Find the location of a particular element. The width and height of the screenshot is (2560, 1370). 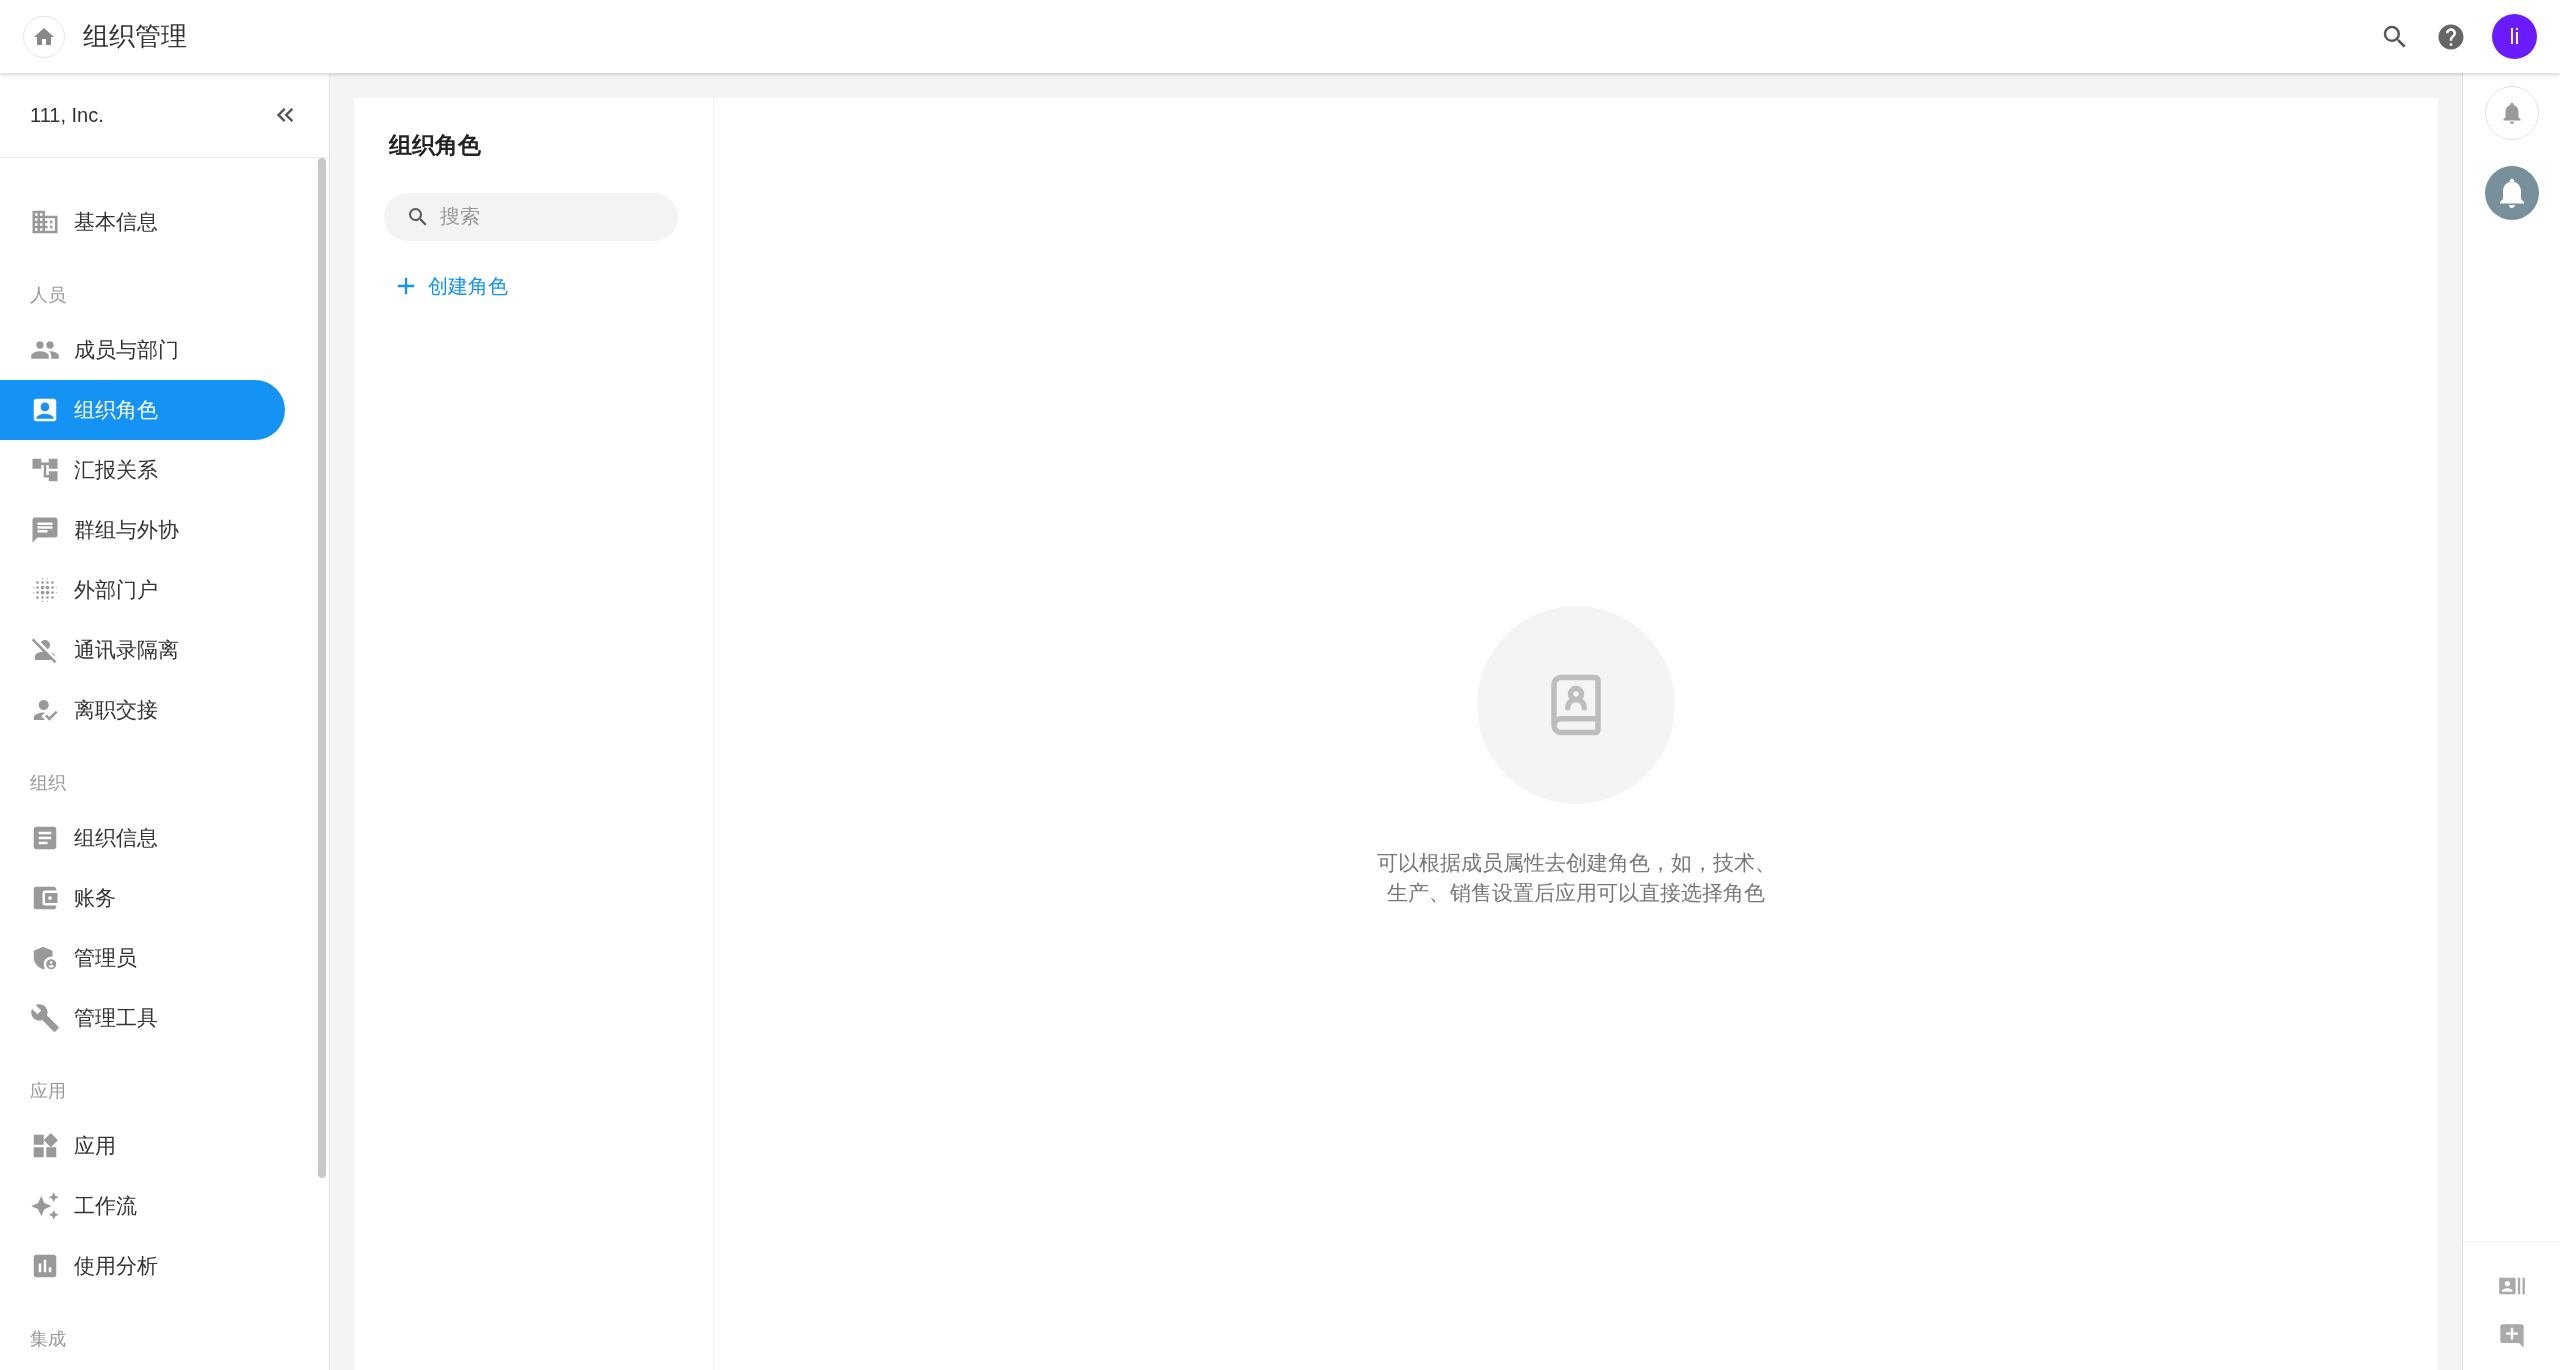

user-avatar: li is located at coordinates (2514, 36).